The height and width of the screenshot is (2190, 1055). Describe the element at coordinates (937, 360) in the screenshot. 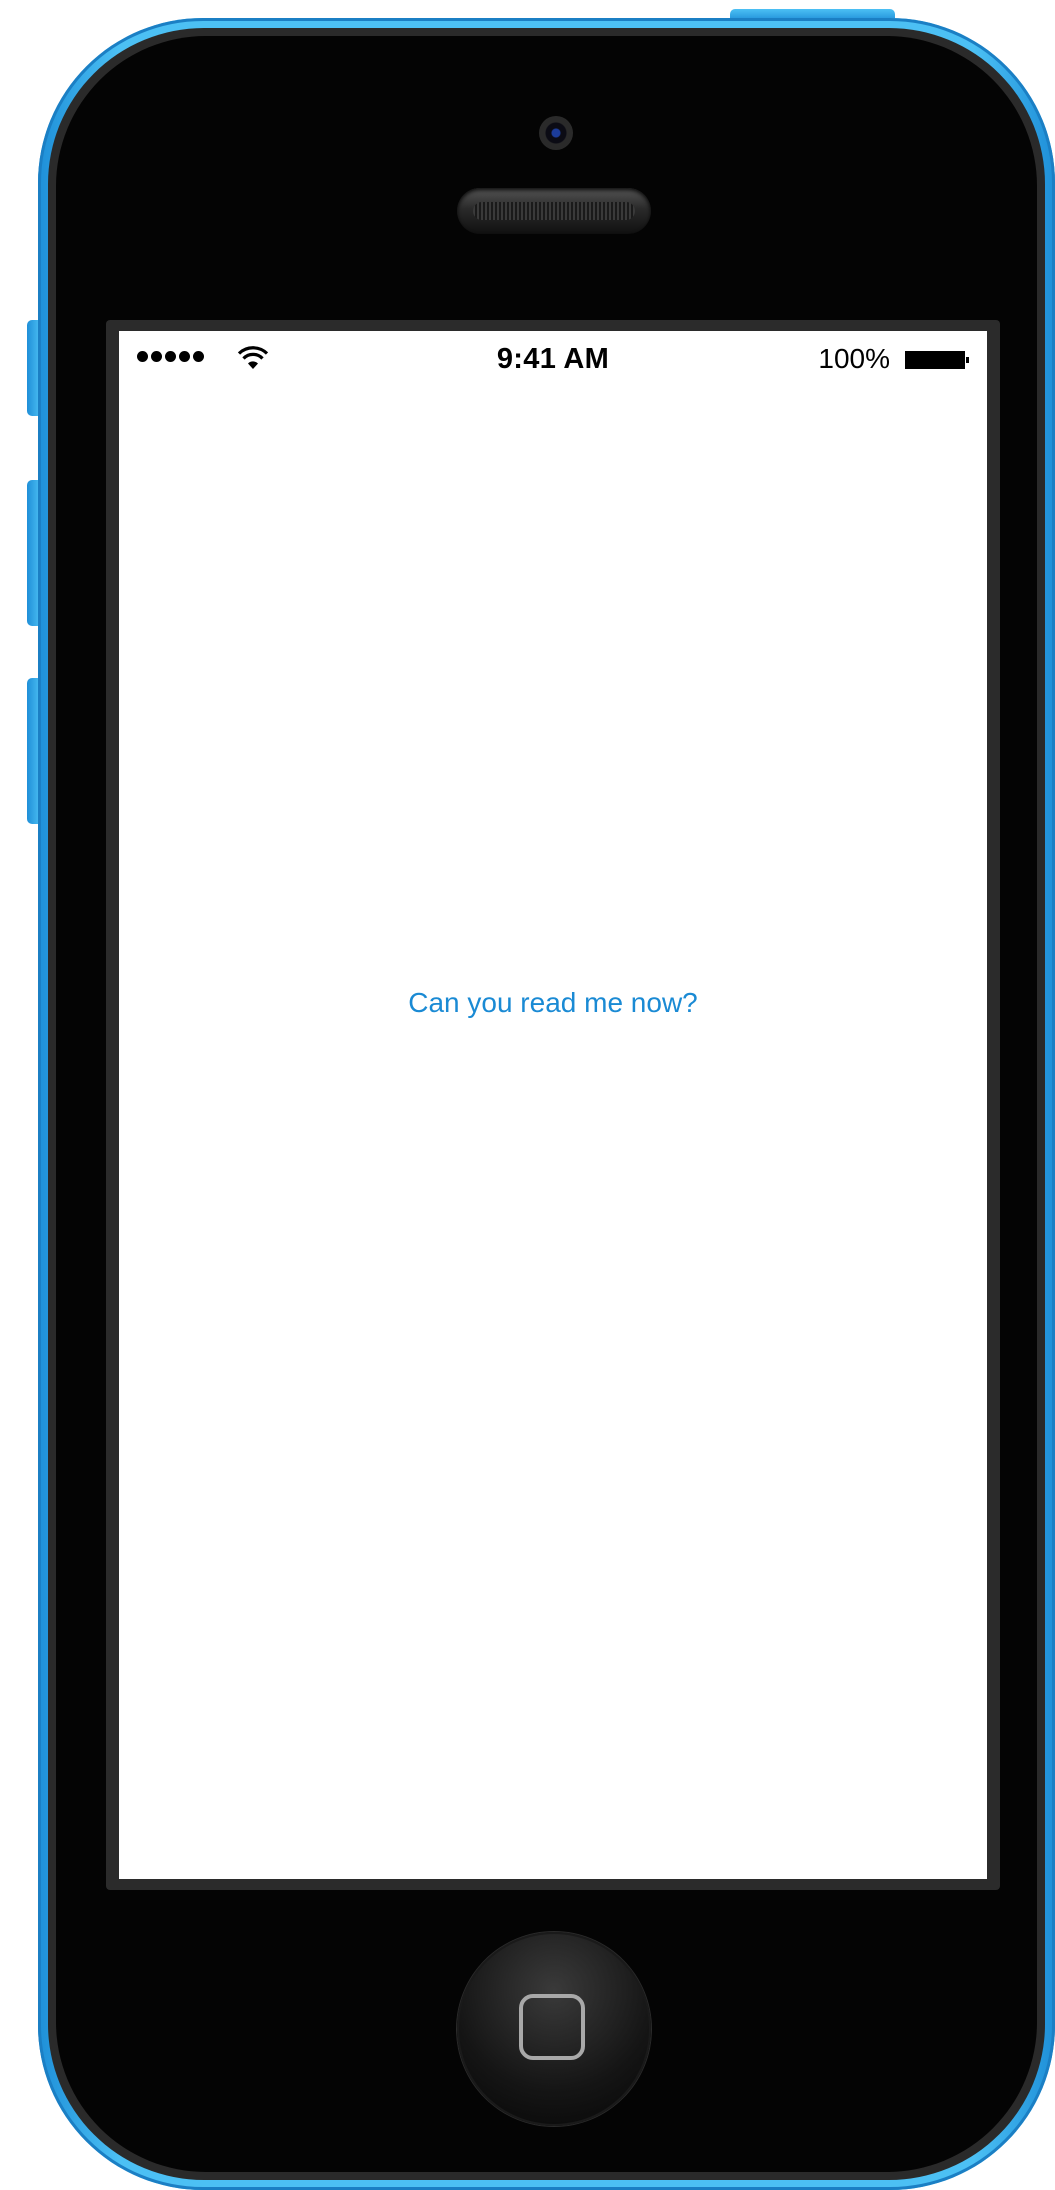

I see `battery-icon` at that location.